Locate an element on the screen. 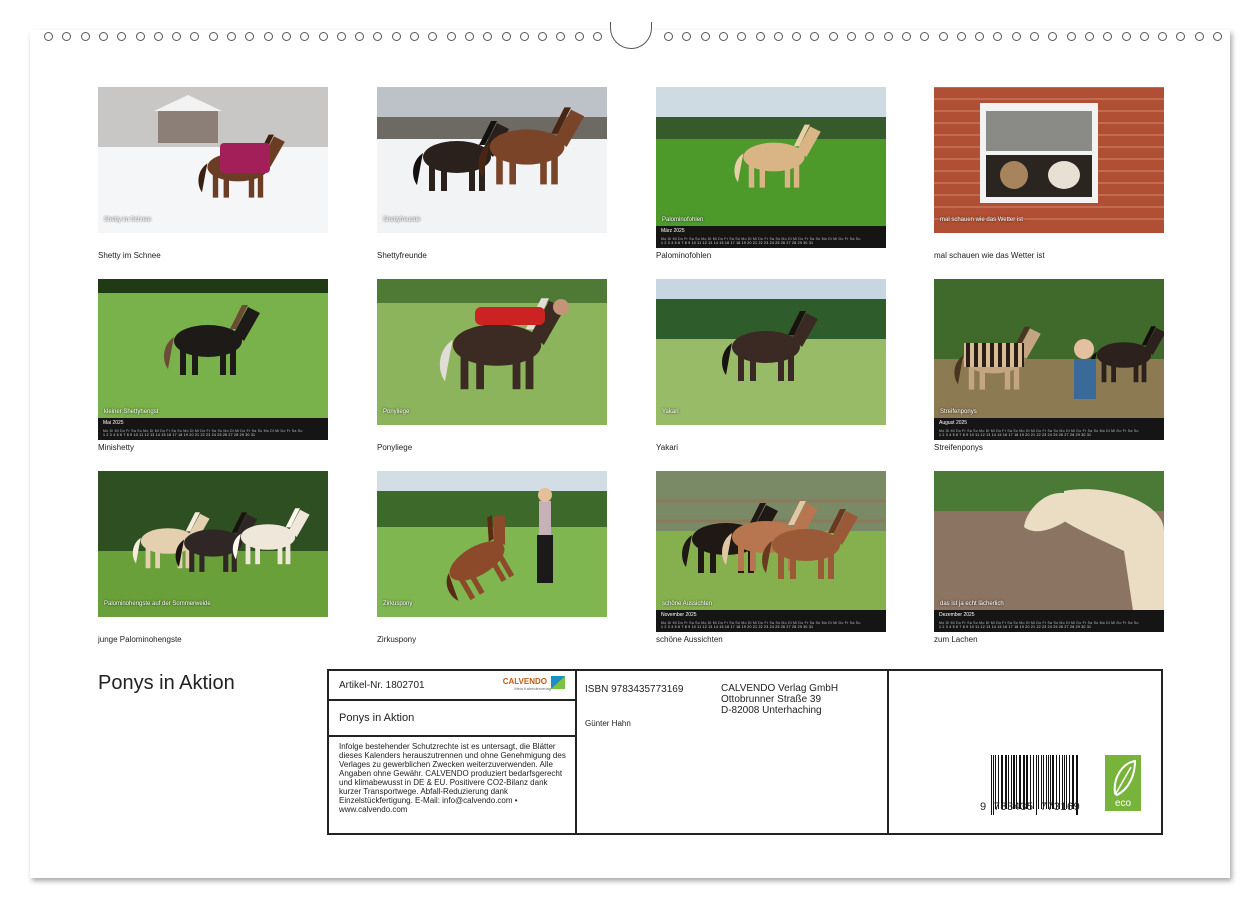 The image size is (1260, 908). photo-caption: Ponyliege is located at coordinates (396, 412).